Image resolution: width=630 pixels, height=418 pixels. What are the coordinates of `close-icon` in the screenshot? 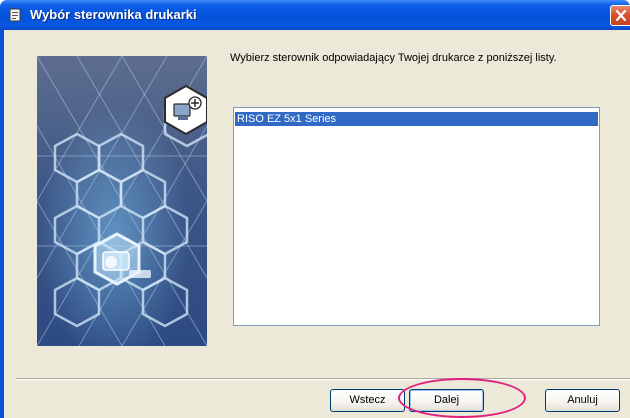 It's located at (621, 15).